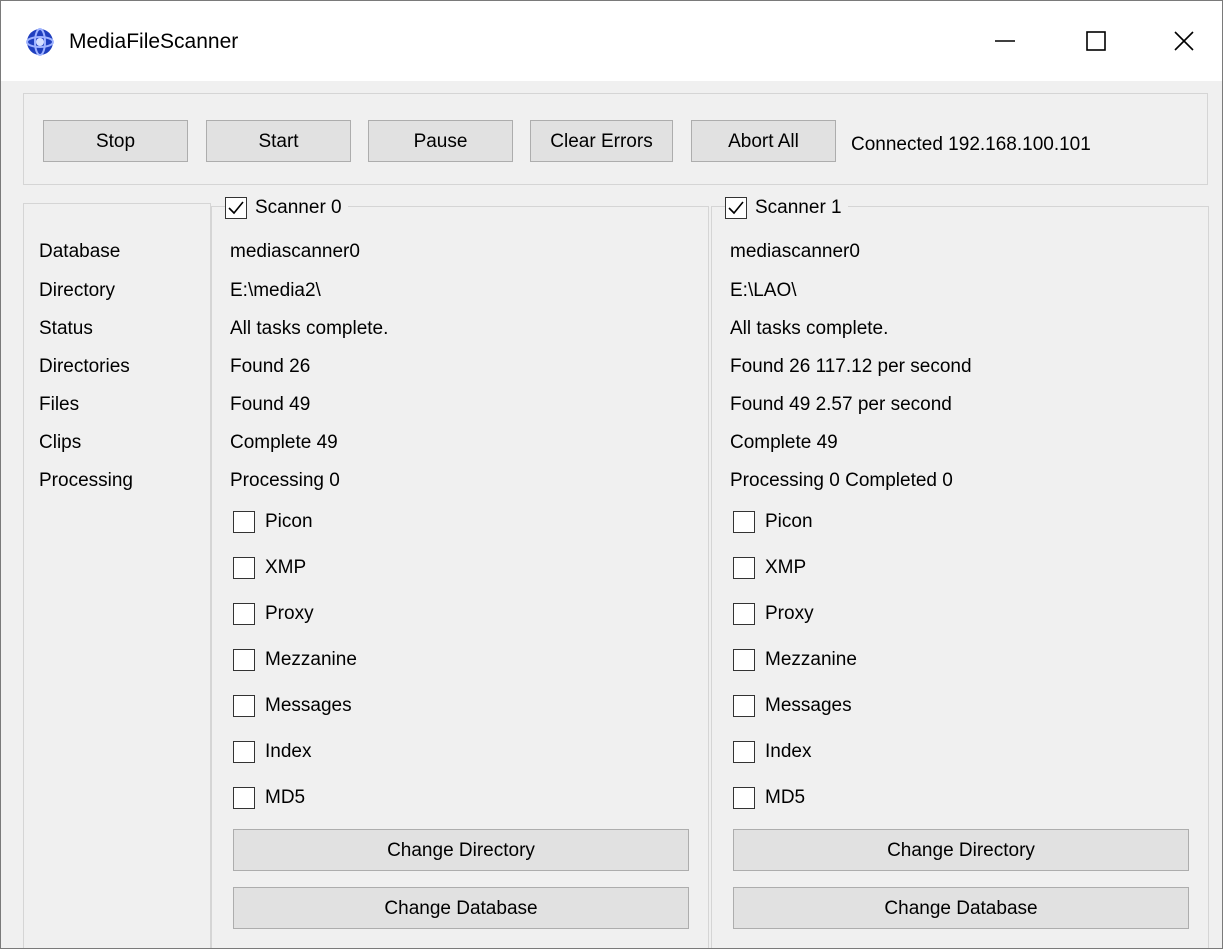 This screenshot has width=1223, height=949. I want to click on scanner-0-clips: Complete 49, so click(284, 442).